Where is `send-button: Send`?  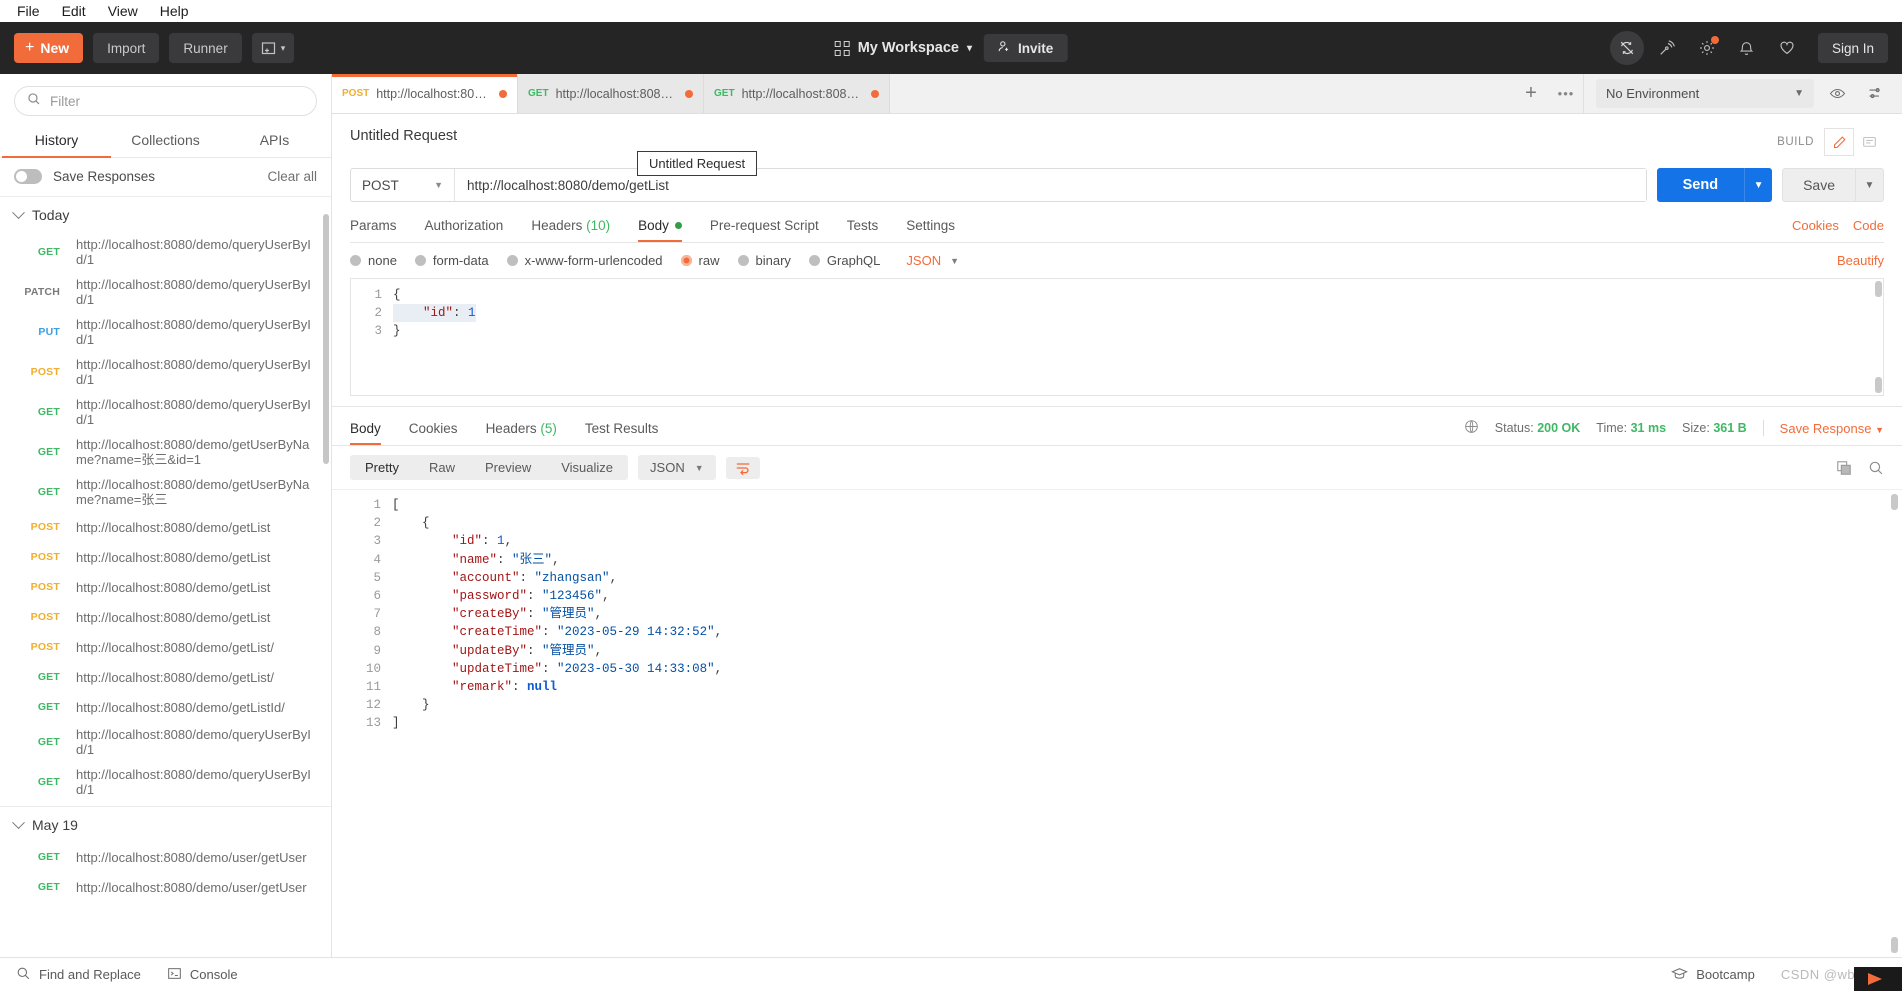
send-button: Send is located at coordinates (1700, 185).